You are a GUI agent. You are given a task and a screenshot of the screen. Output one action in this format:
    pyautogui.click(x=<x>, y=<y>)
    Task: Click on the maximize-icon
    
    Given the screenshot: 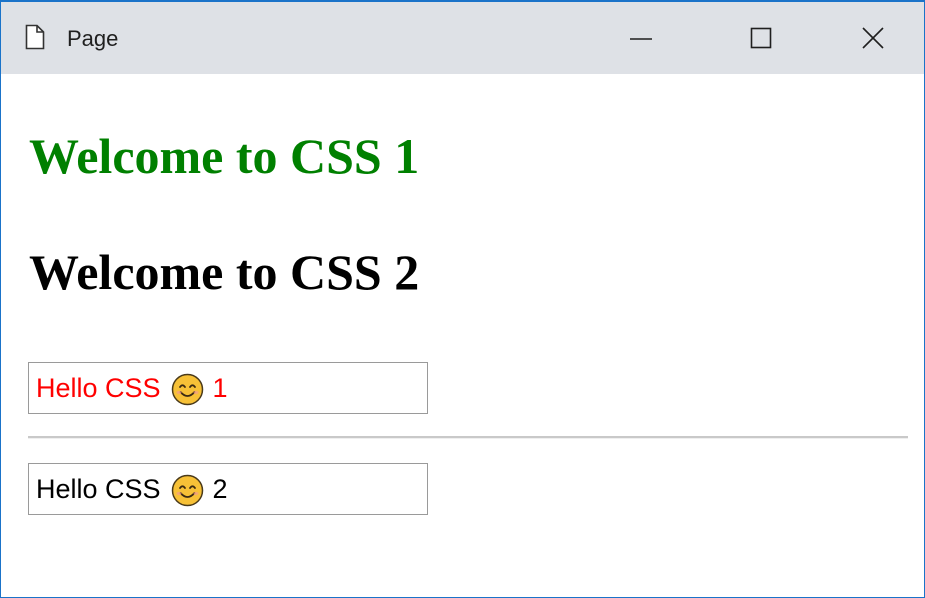 What is the action you would take?
    pyautogui.click(x=761, y=38)
    